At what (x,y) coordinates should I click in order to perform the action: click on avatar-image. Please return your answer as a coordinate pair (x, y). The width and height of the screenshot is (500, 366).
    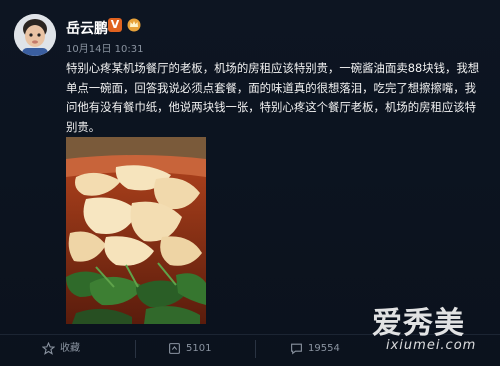
    Looking at the image, I should click on (35, 35).